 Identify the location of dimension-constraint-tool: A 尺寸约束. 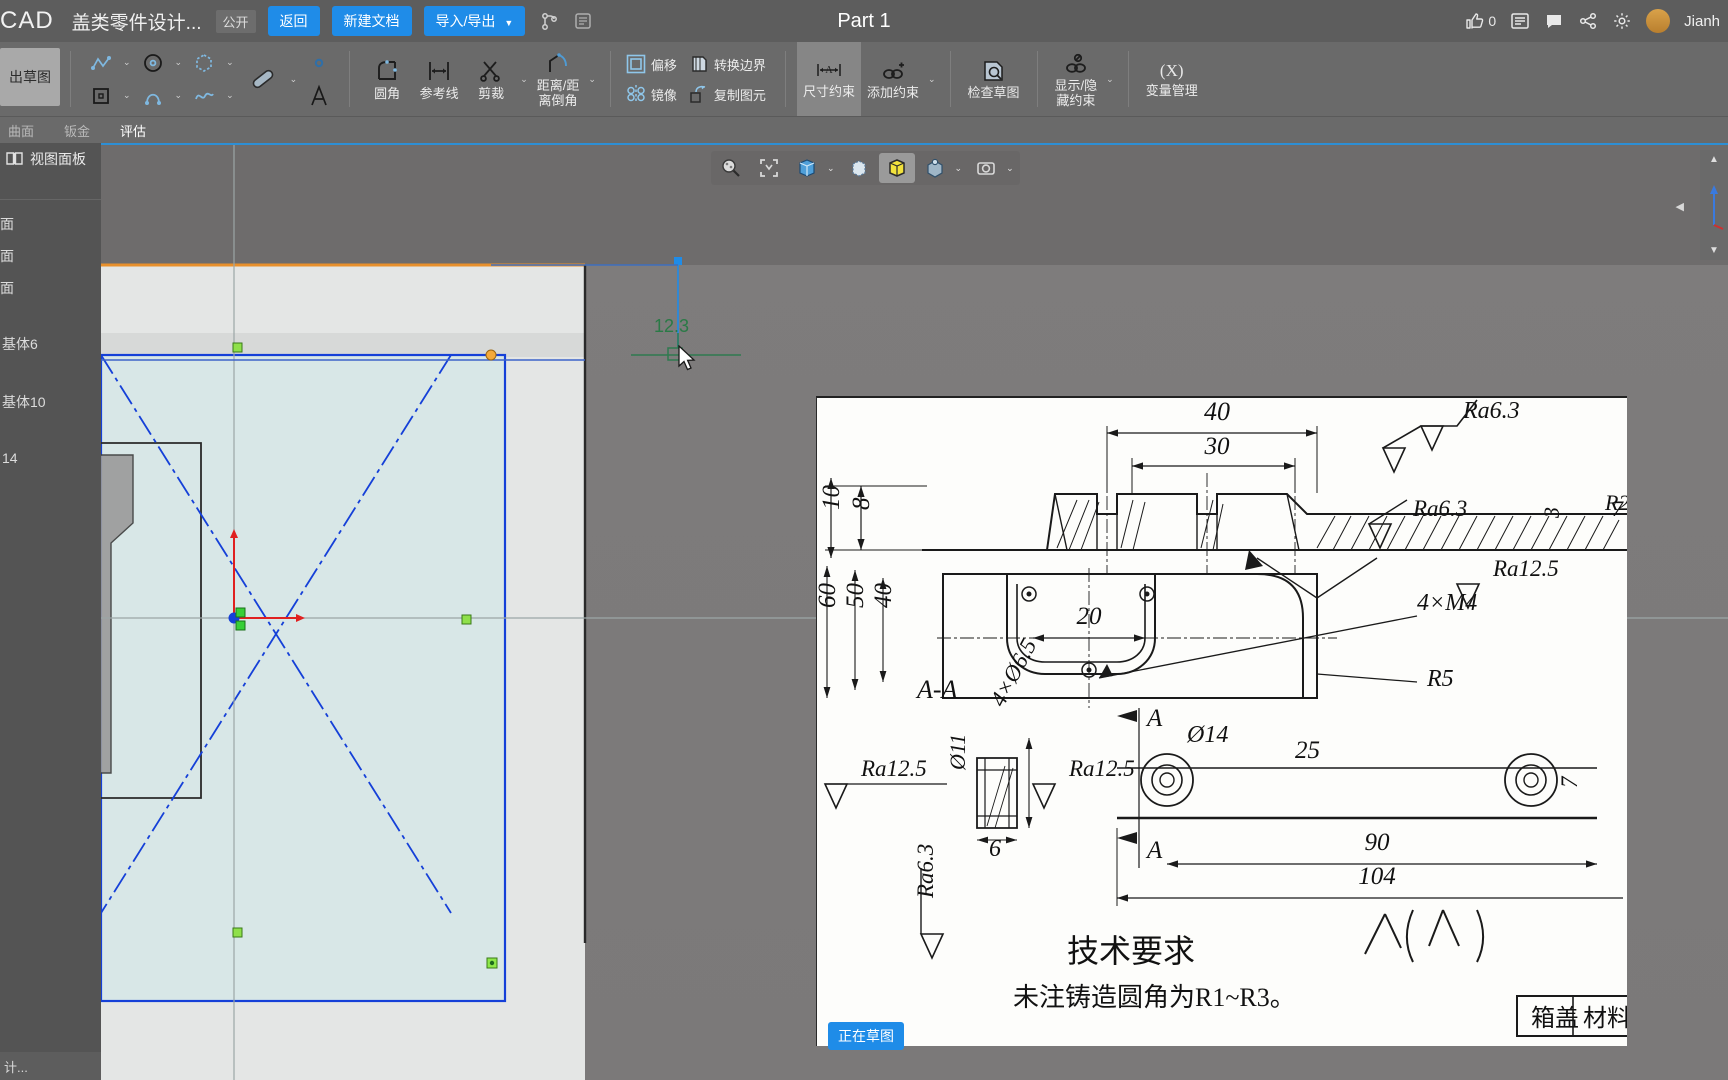
(828, 79).